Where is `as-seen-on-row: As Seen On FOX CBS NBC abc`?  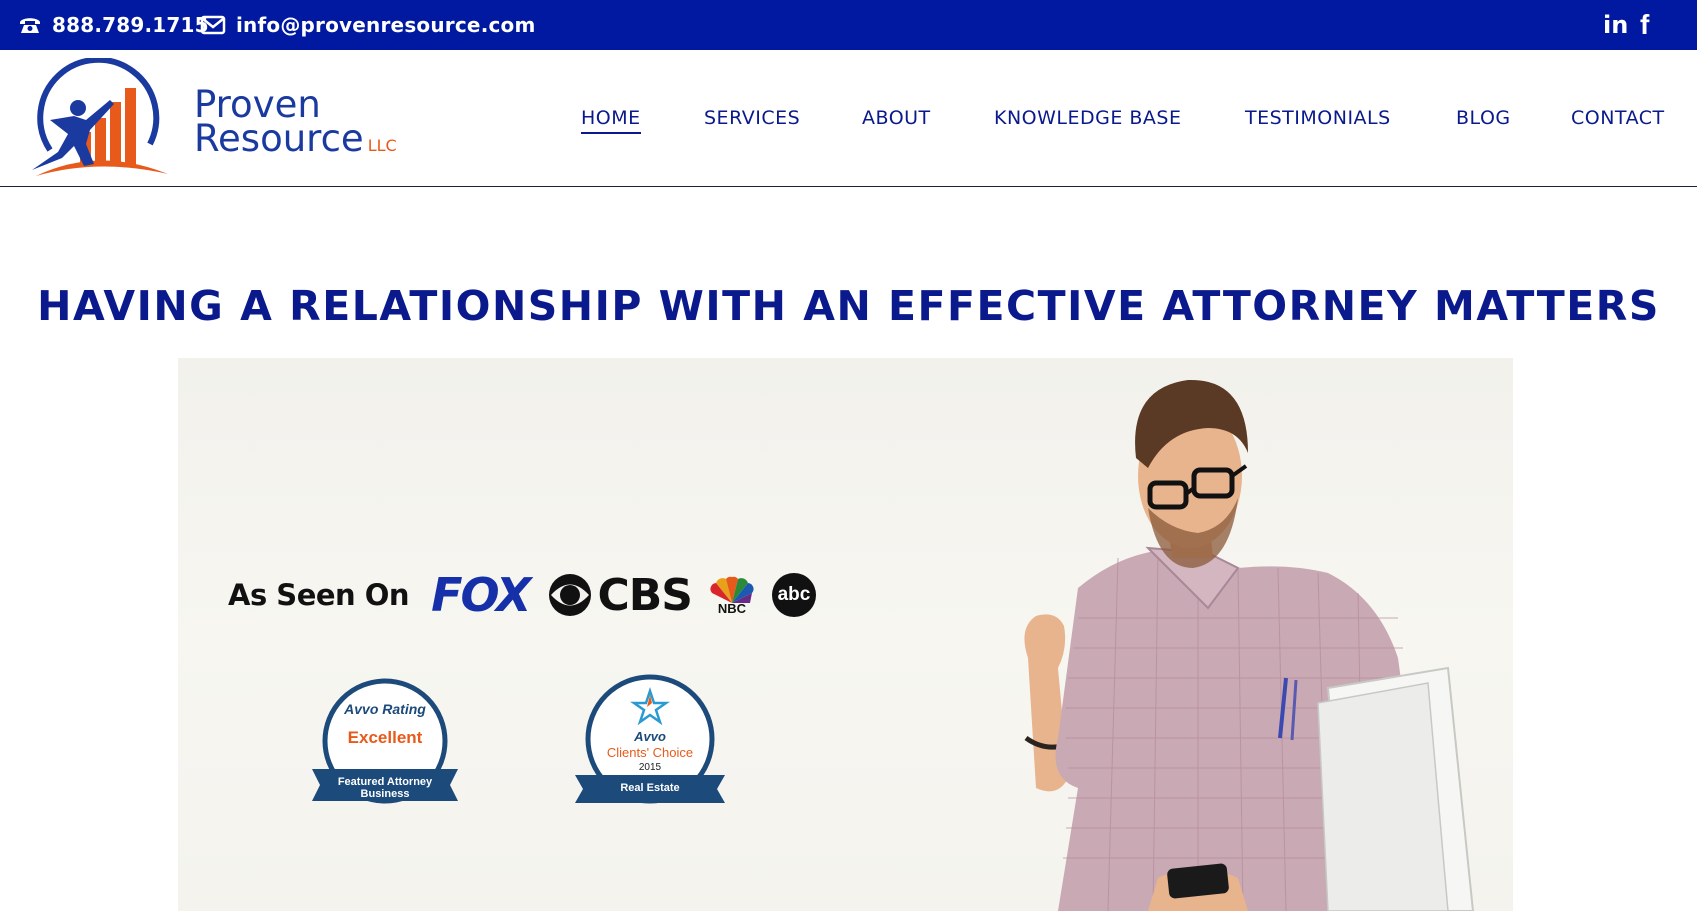 as-seen-on-row: As Seen On FOX CBS NBC abc is located at coordinates (522, 595).